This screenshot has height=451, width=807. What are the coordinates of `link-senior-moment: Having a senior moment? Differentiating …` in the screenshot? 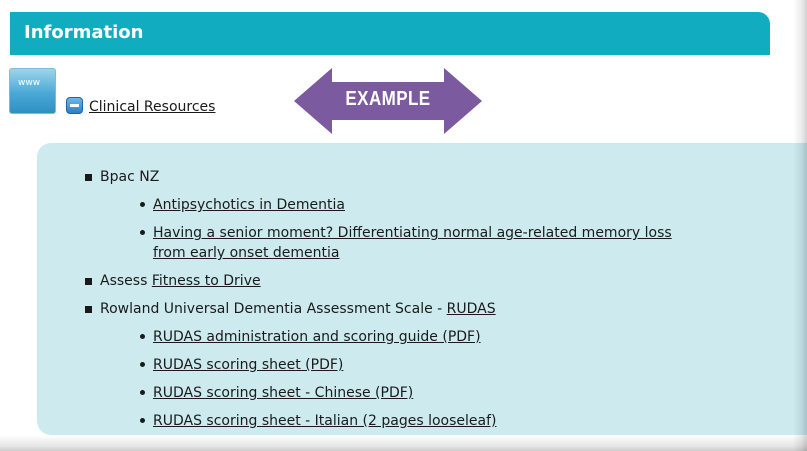 It's located at (412, 233).